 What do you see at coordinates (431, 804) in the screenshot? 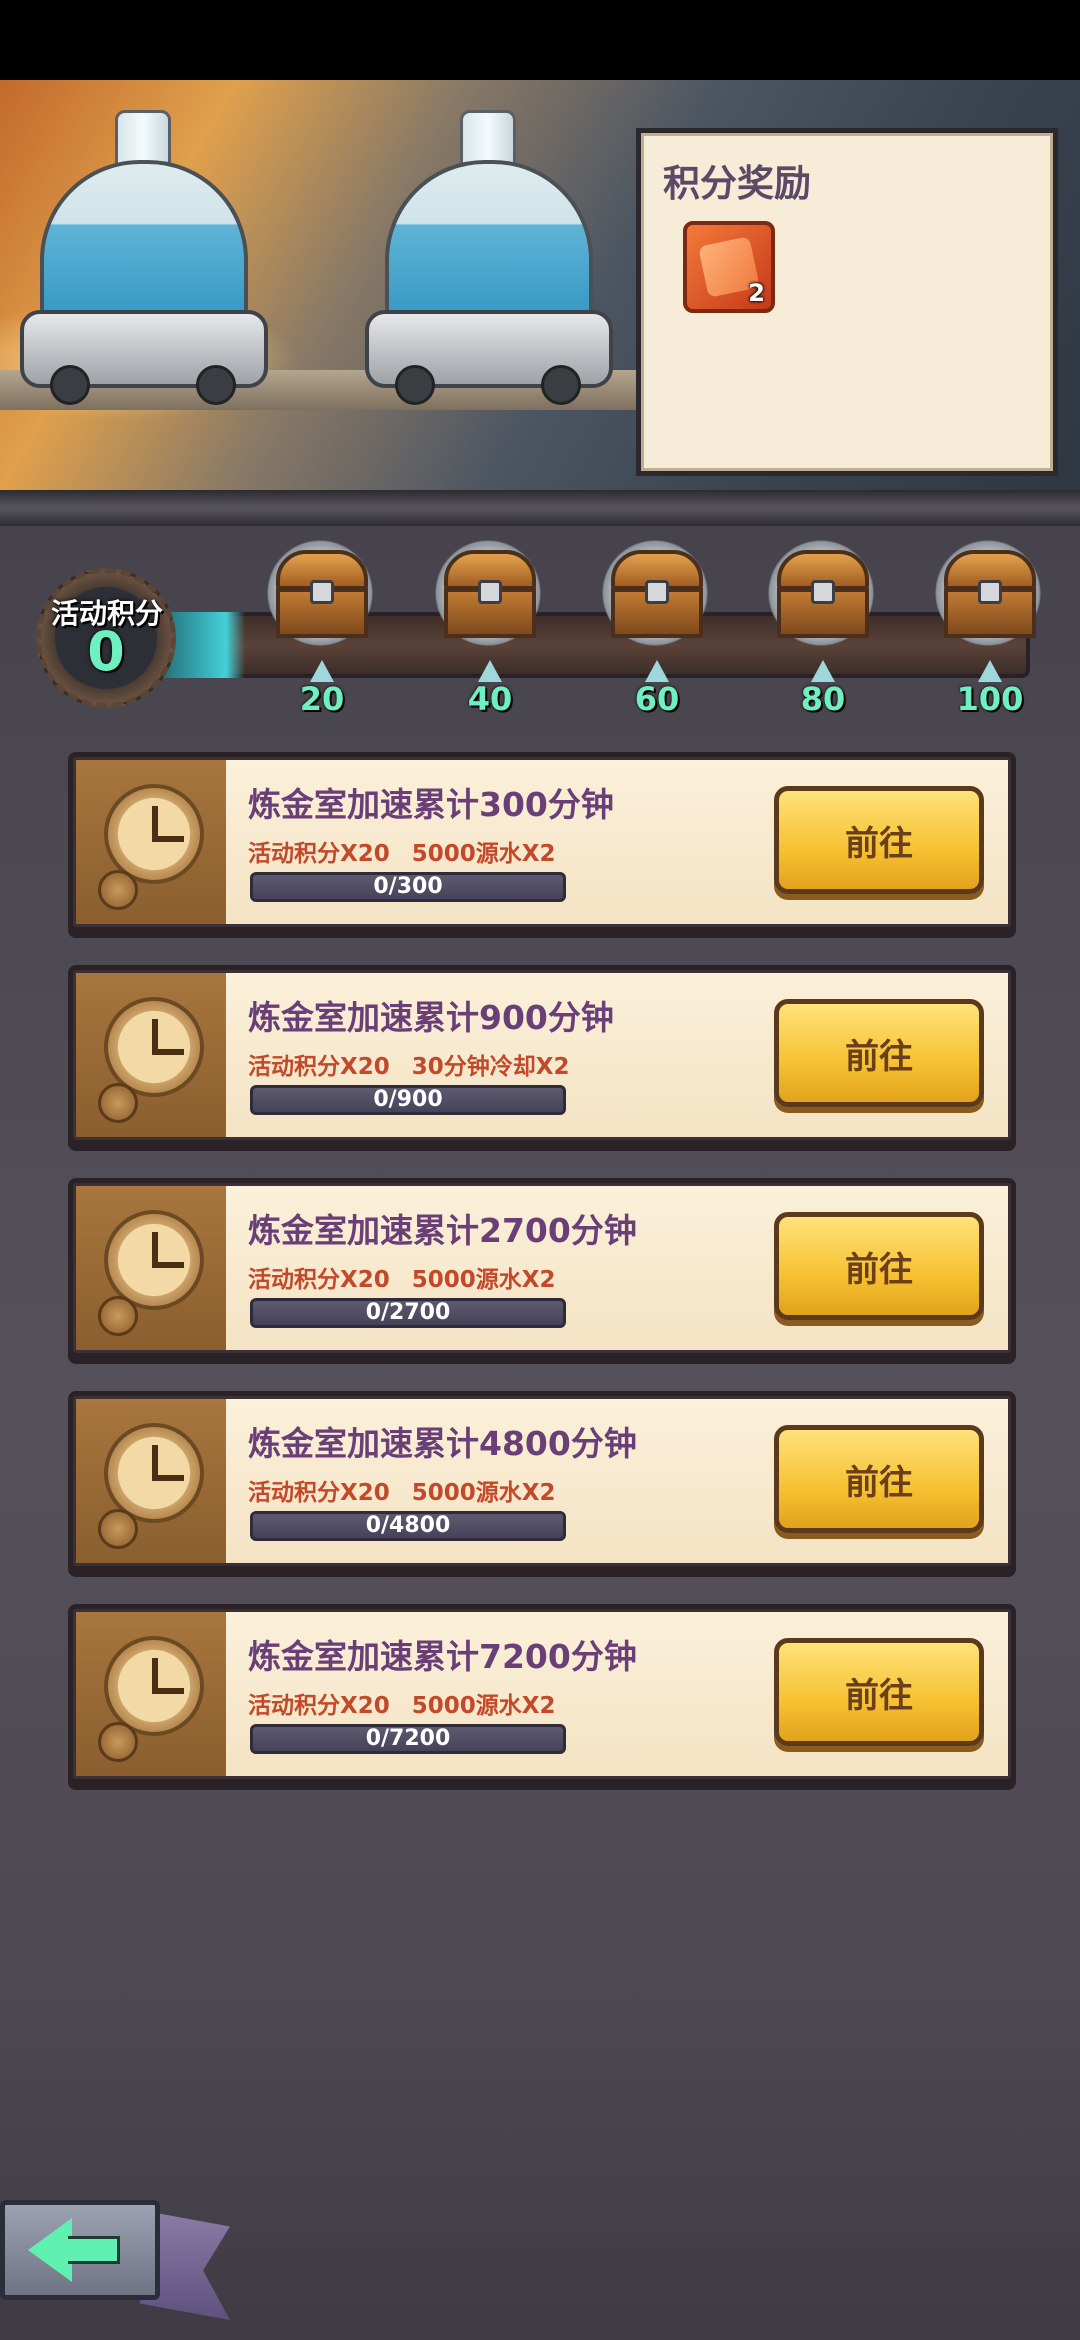
I see `task-title: 炼金室加速累计300分钟` at bounding box center [431, 804].